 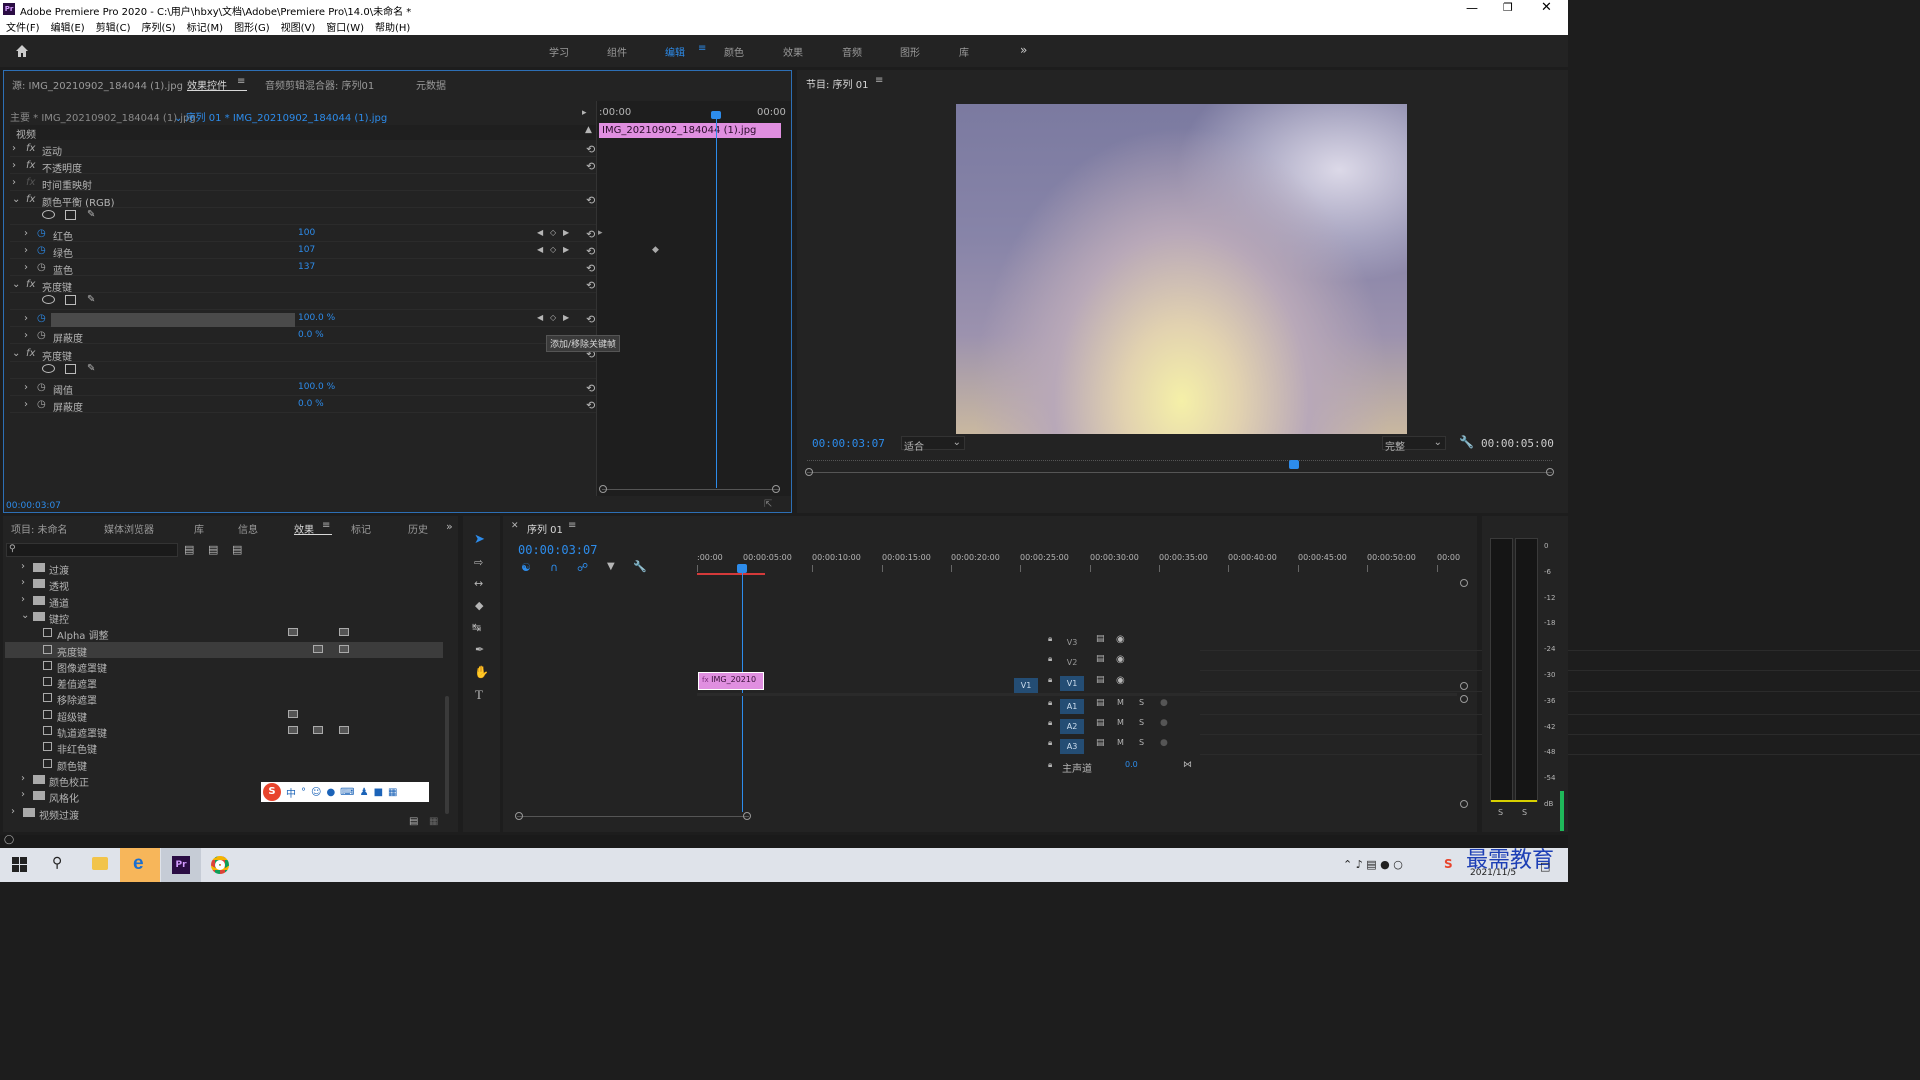 I want to click on linked-selection-icon: ☍, so click(x=582, y=567).